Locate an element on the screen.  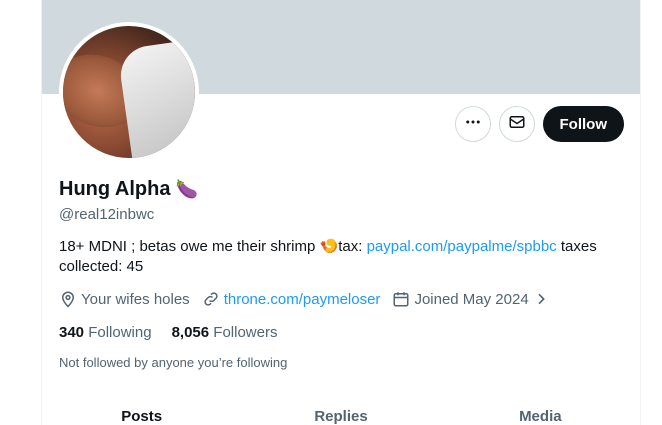
display-name: Hung Alpha is located at coordinates (115, 189).